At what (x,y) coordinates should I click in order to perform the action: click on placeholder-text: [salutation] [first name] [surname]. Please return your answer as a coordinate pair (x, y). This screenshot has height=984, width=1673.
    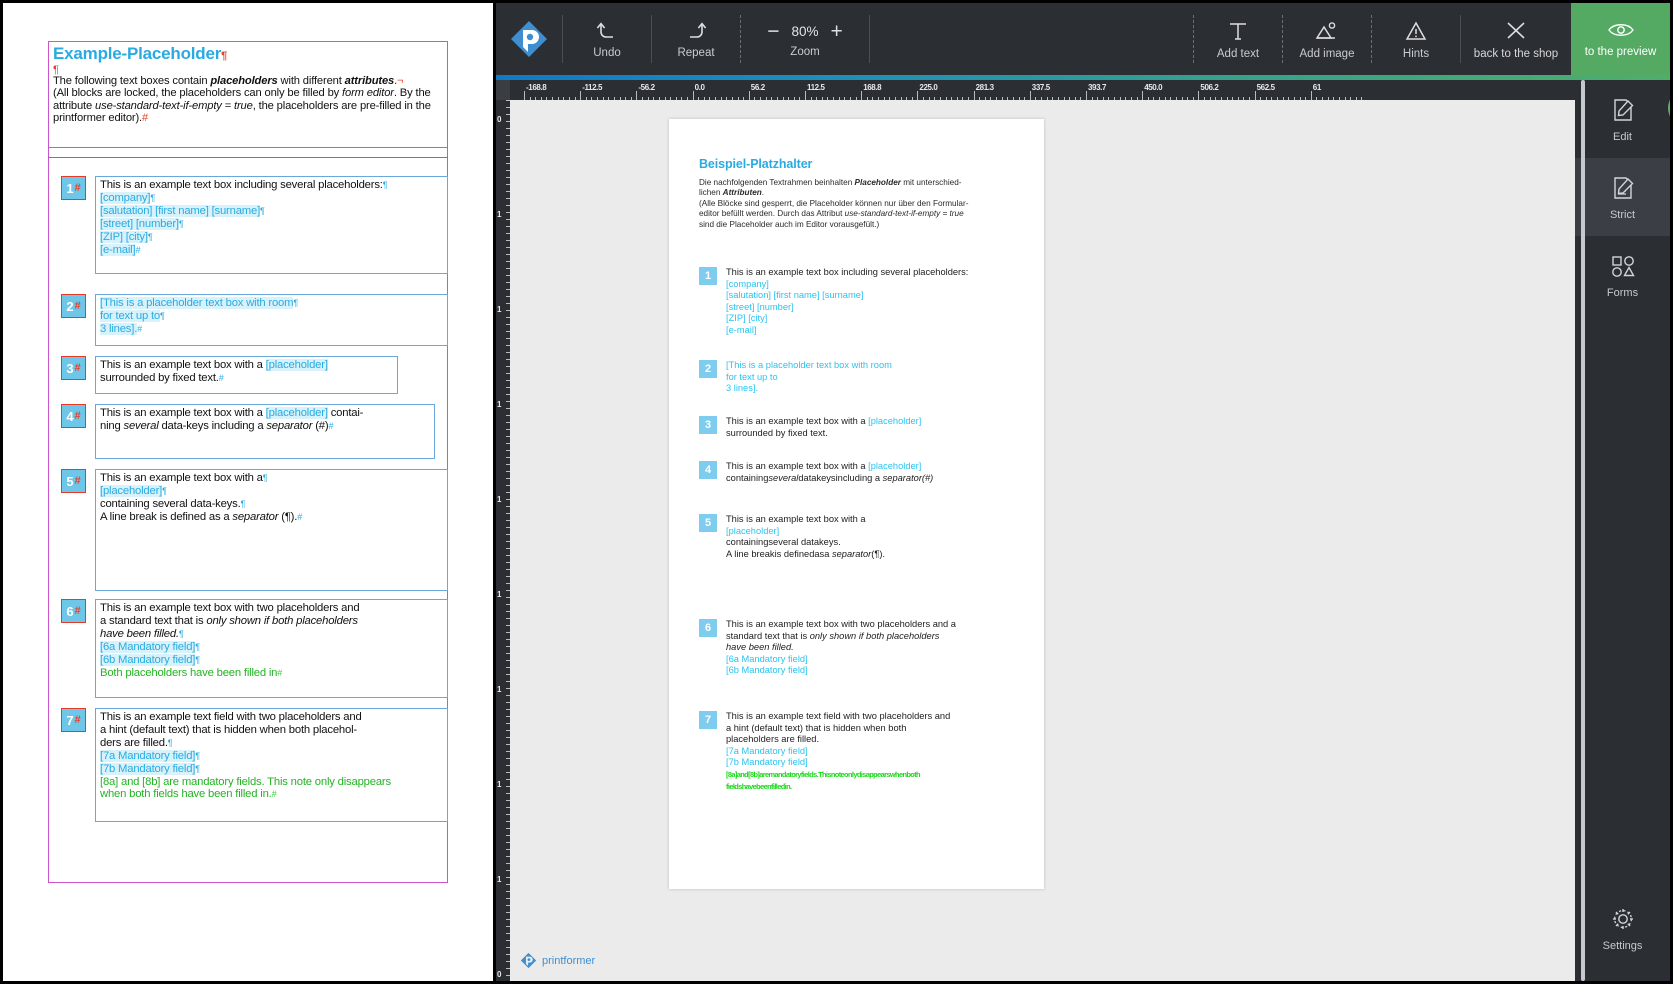
    Looking at the image, I should click on (795, 295).